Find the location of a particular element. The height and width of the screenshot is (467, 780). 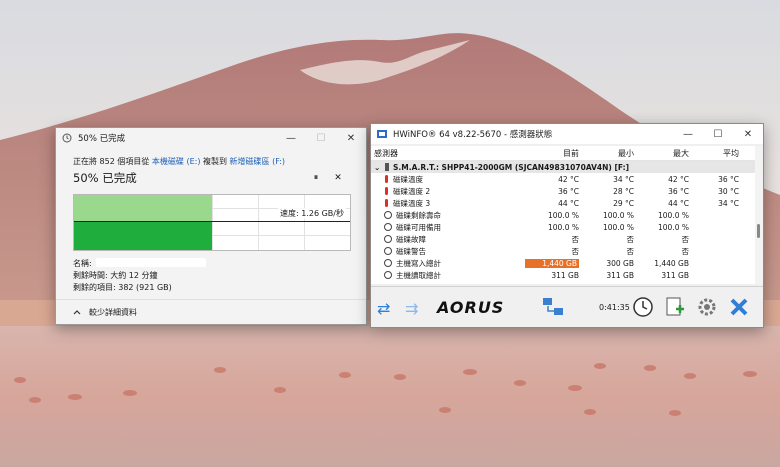

to-word: 複製到 is located at coordinates (215, 161).